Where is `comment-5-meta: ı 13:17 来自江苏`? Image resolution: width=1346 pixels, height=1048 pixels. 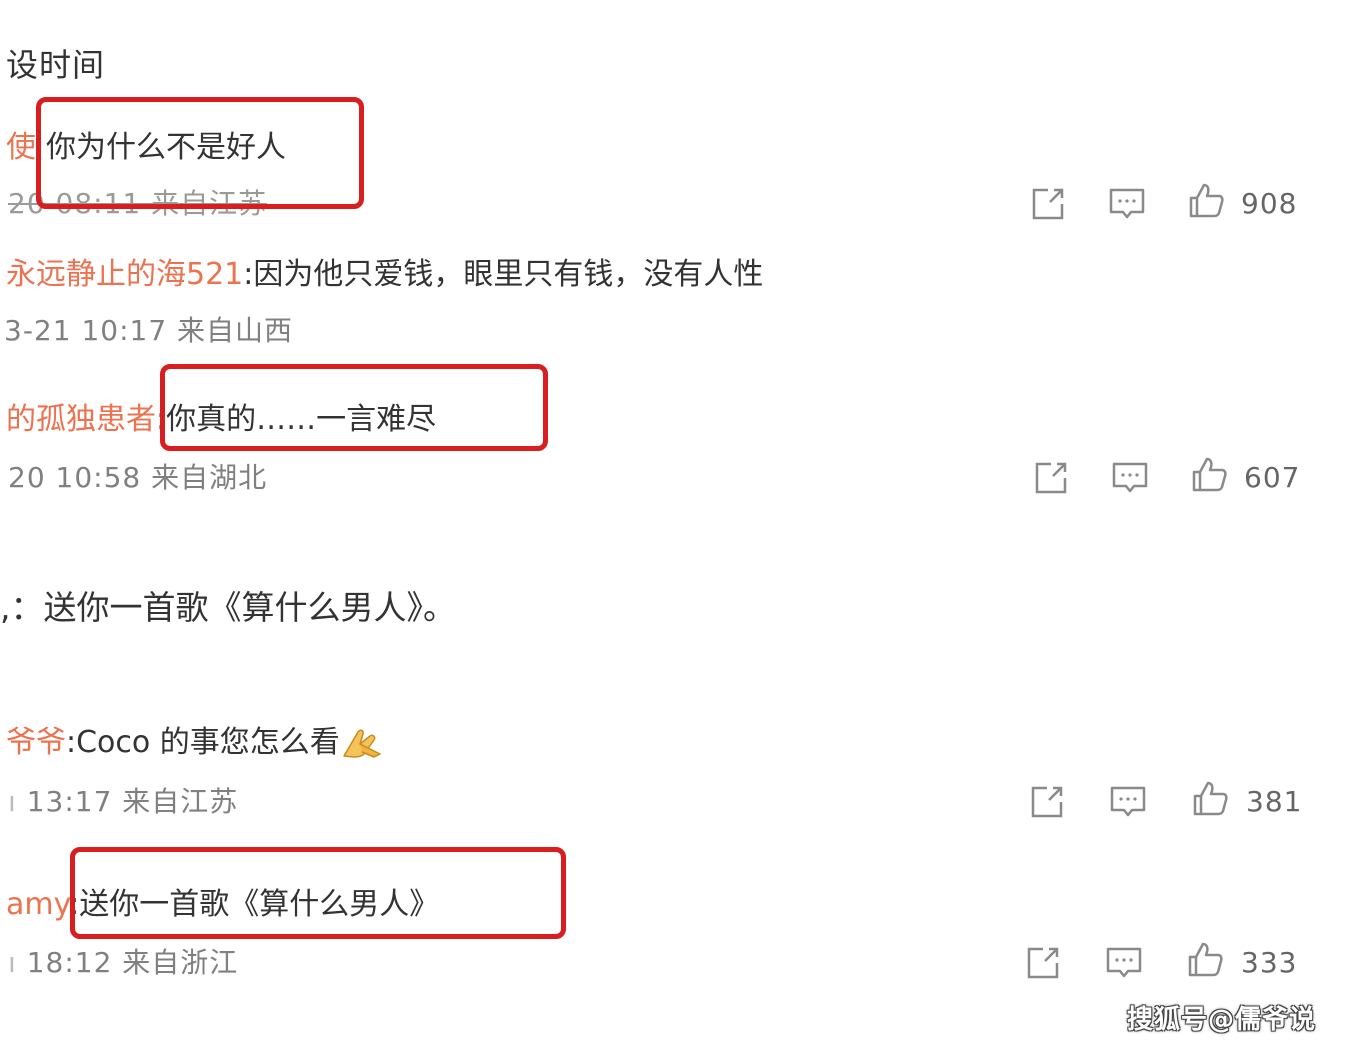 comment-5-meta: ı 13:17 来自江苏 is located at coordinates (123, 801).